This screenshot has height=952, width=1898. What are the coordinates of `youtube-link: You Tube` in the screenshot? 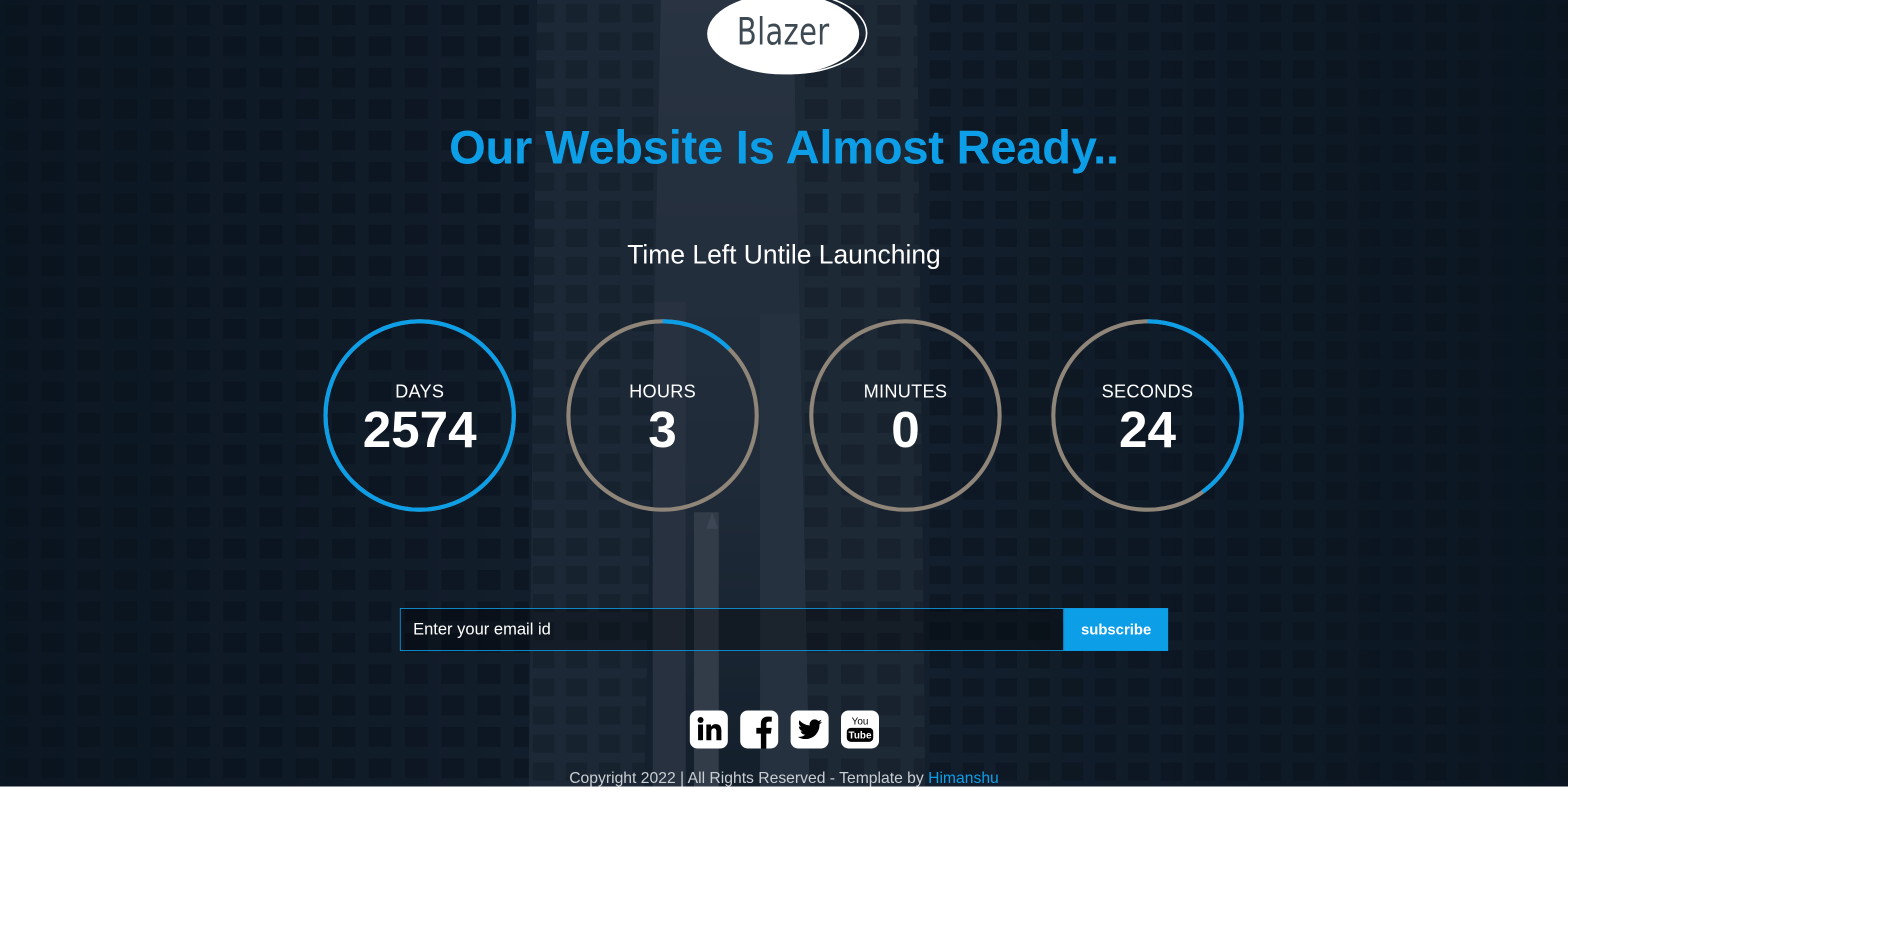 It's located at (860, 729).